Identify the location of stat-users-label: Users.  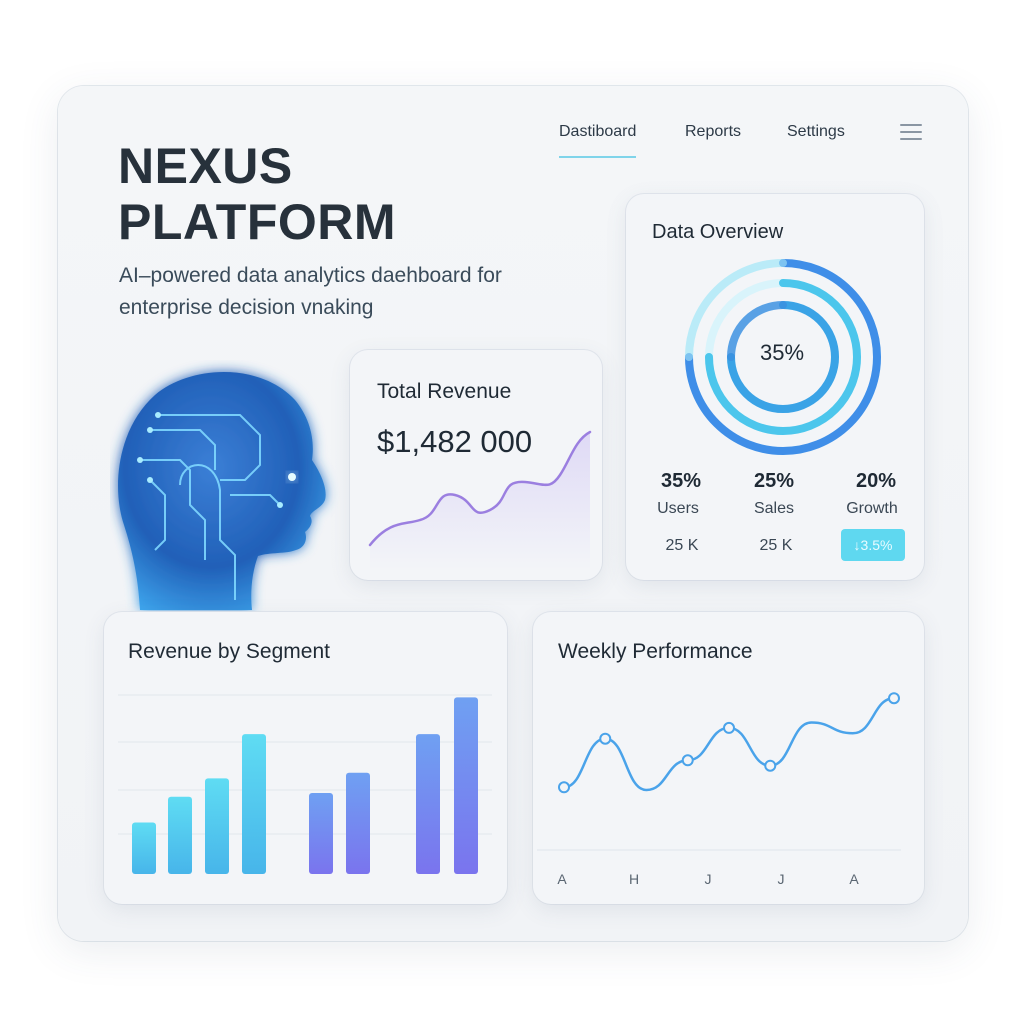
(678, 508).